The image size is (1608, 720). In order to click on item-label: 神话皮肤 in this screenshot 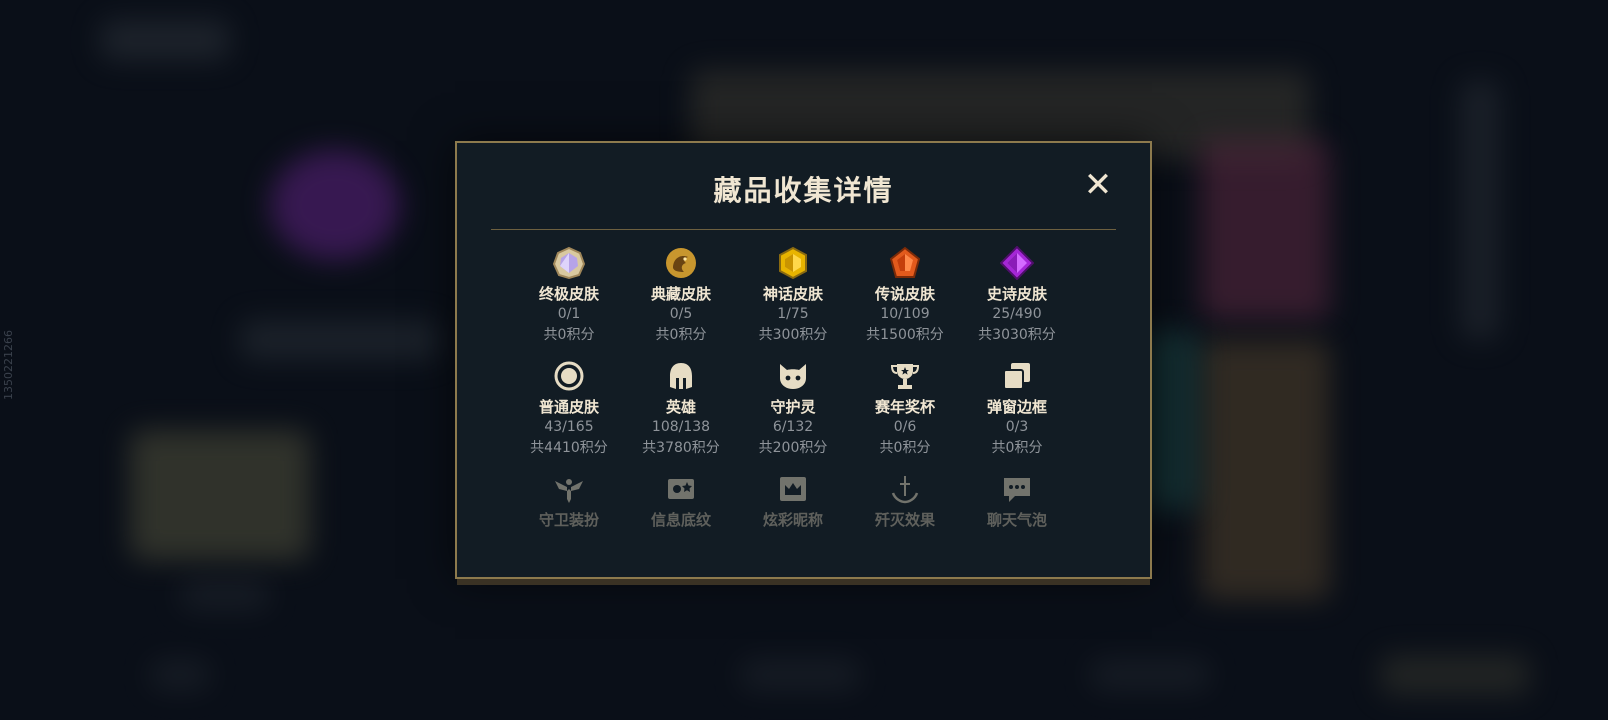, I will do `click(792, 294)`.